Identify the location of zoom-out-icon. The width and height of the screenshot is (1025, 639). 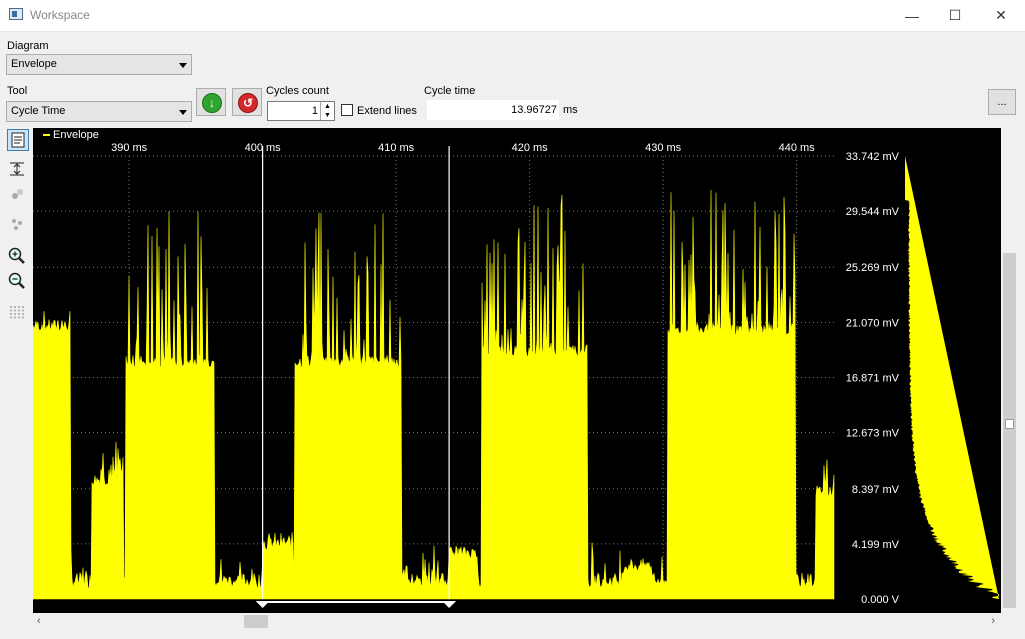
(16, 280).